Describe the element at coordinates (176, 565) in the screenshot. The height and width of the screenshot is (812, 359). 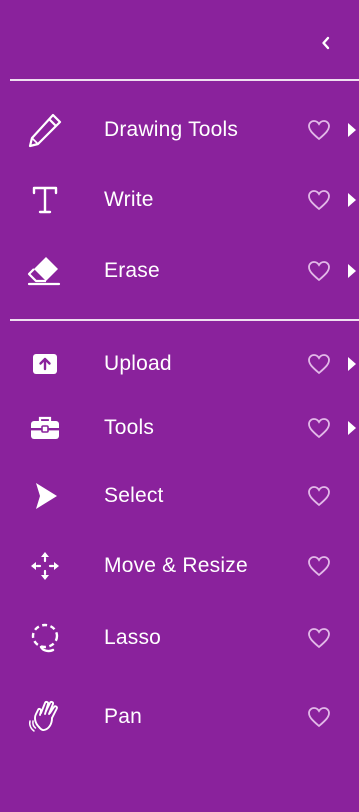
I see `menu-item-label: Move & Resize` at that location.